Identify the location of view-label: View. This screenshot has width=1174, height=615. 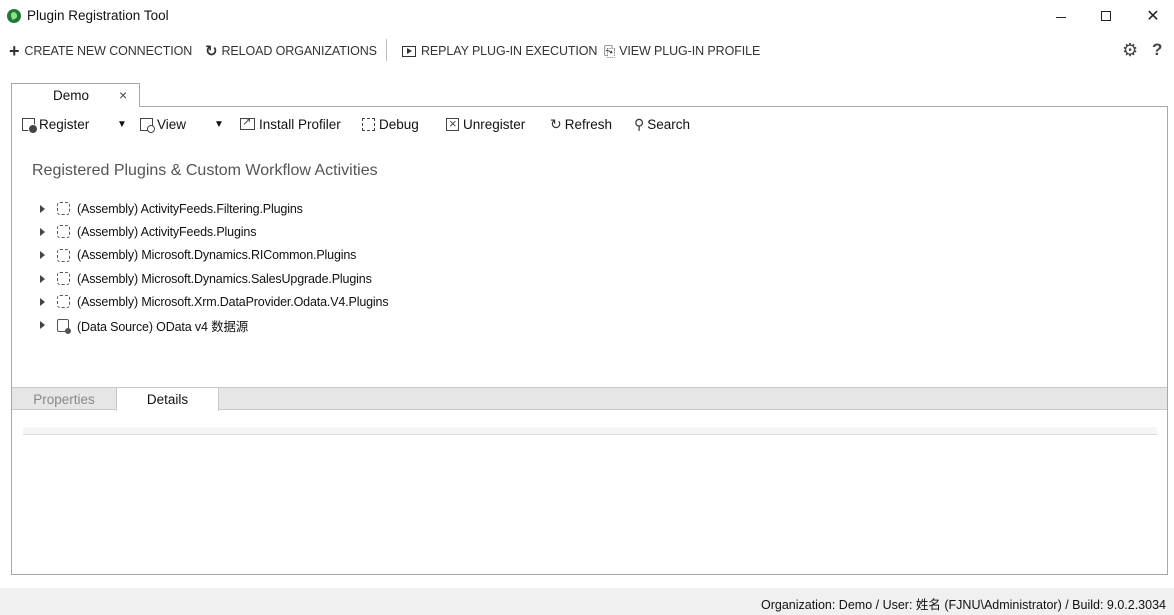
(172, 124).